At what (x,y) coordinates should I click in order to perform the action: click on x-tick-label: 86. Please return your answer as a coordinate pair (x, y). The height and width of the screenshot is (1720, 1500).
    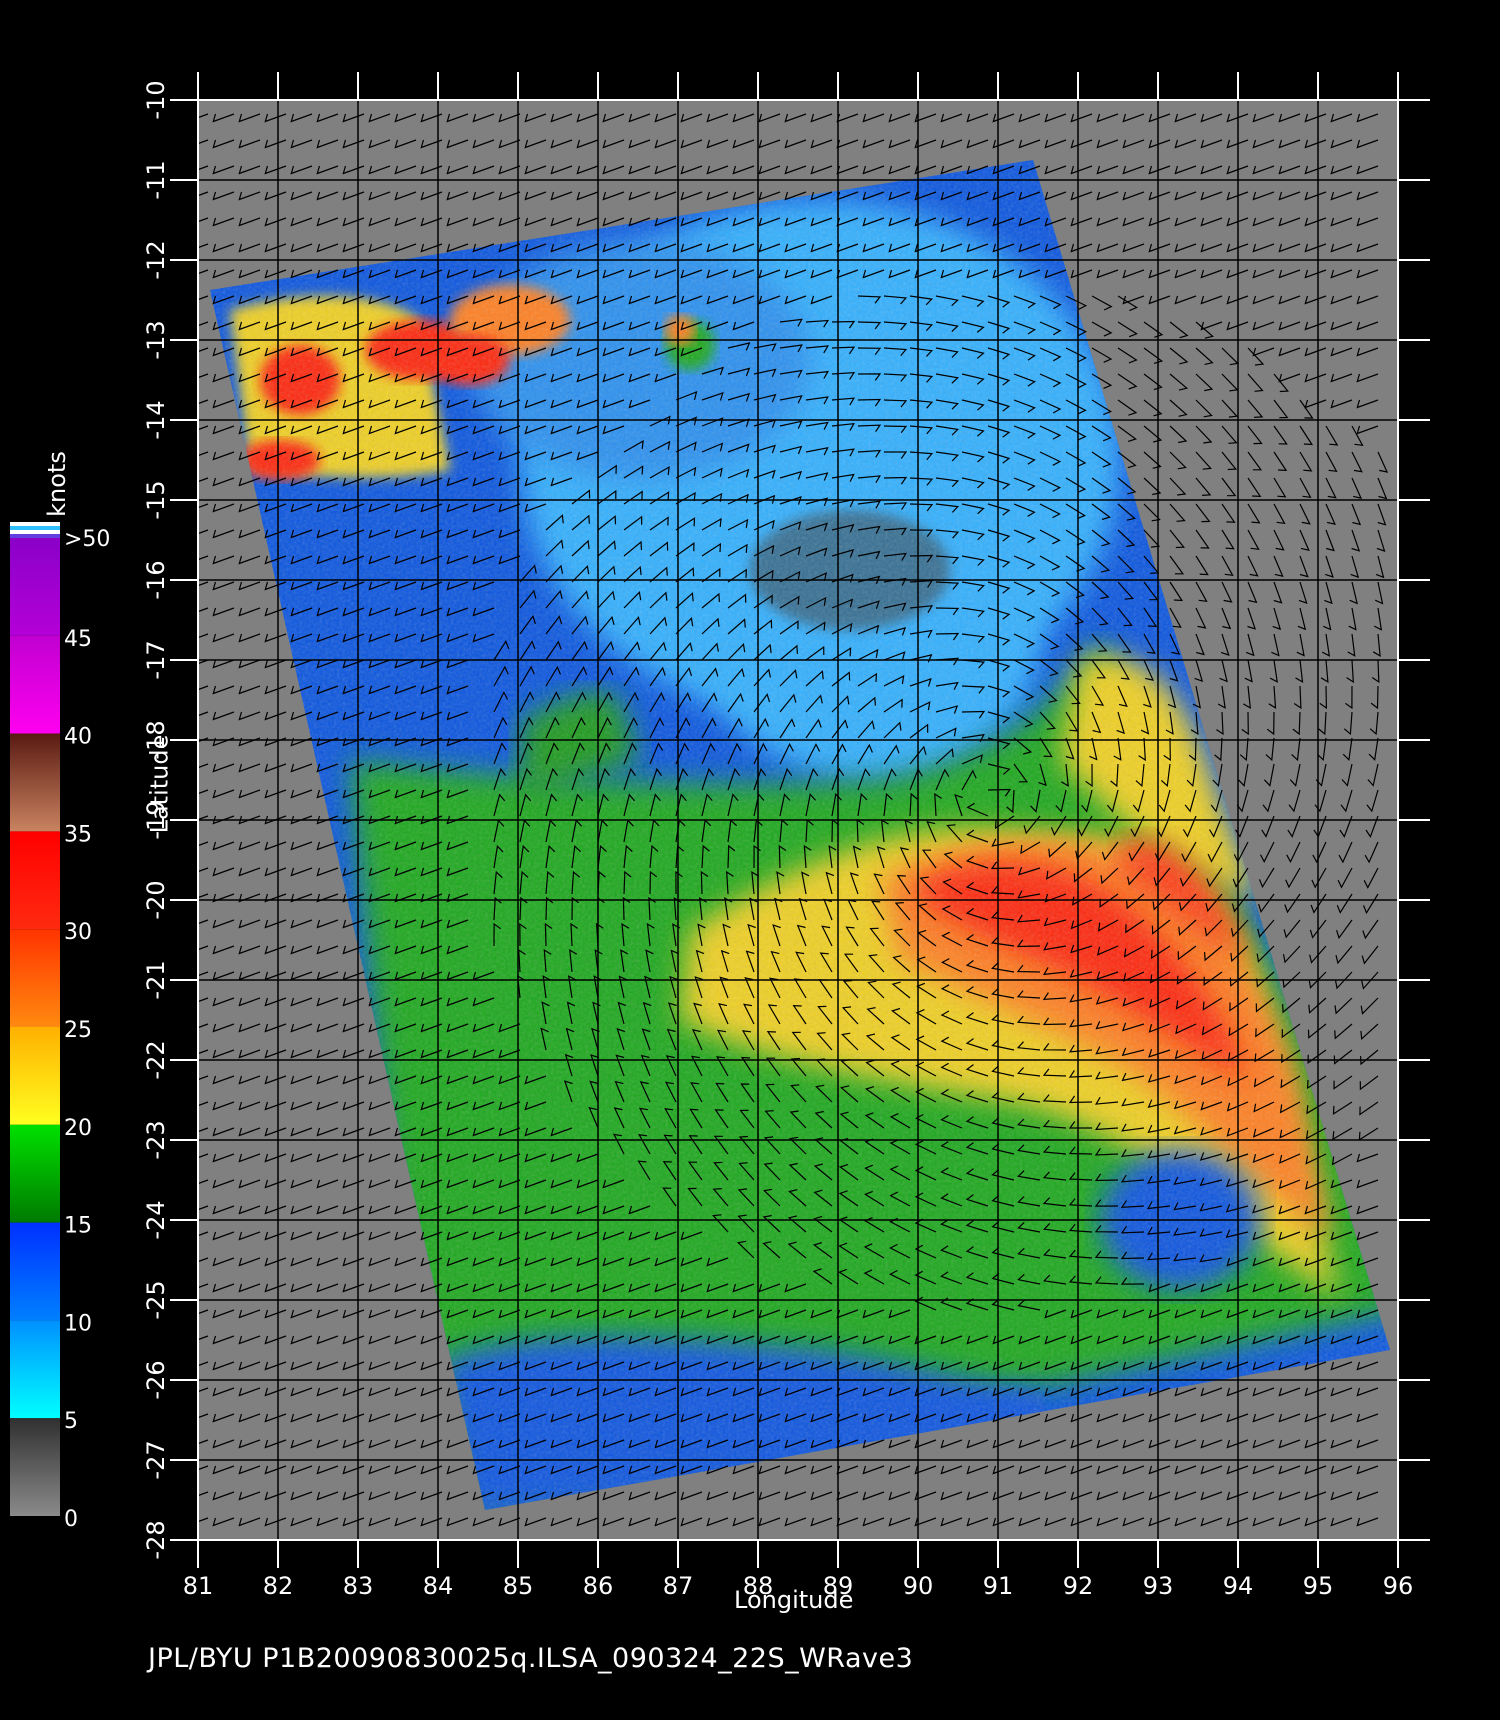
    Looking at the image, I should click on (598, 1586).